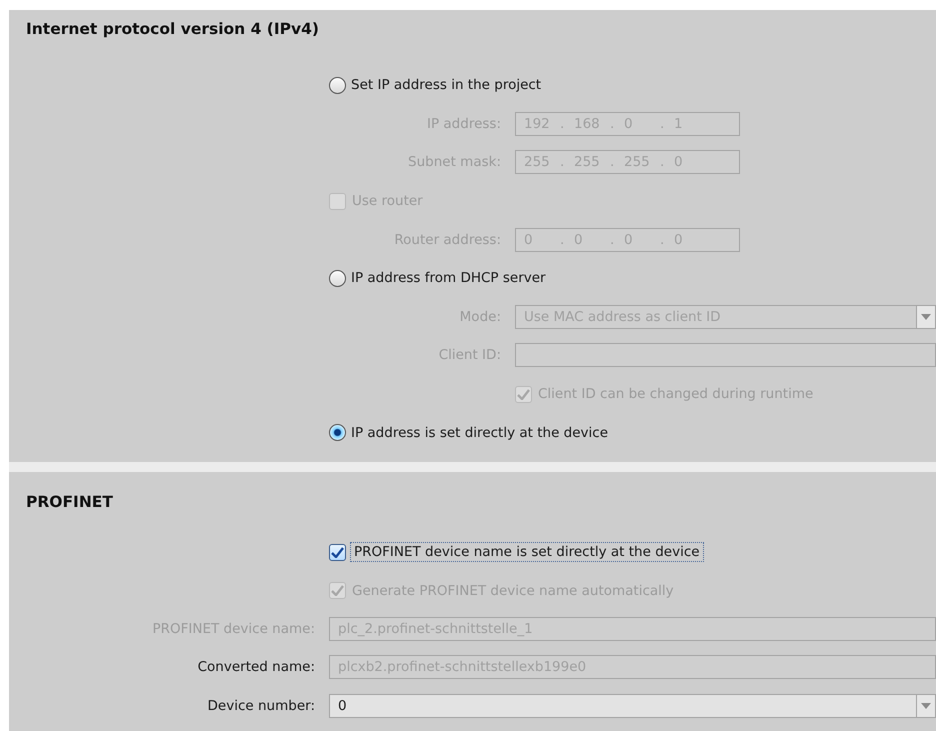 This screenshot has width=936, height=731. Describe the element at coordinates (448, 278) in the screenshot. I see `radio-label: IP address from DHCP server` at that location.